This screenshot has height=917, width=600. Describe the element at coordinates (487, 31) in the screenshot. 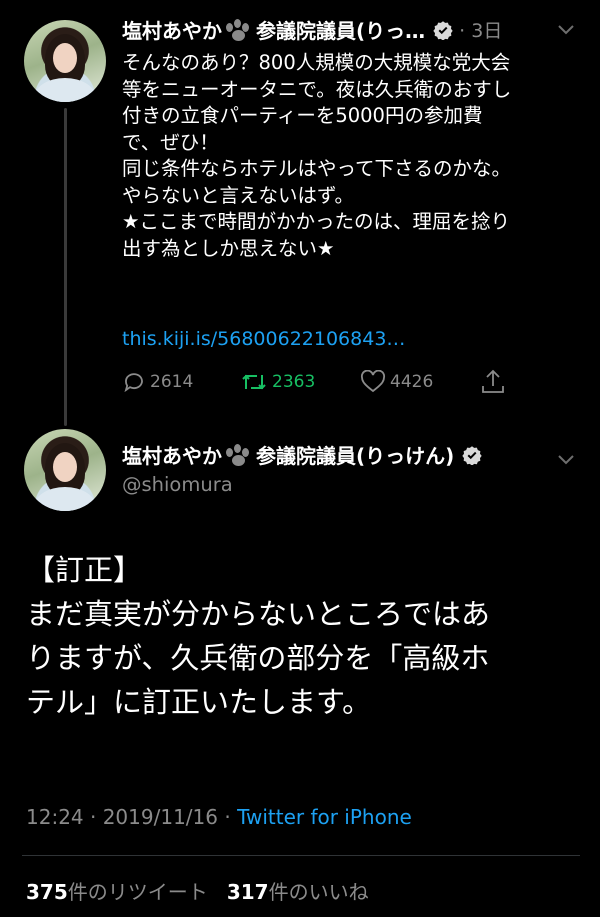

I see `tweet-time-value: 3日` at that location.